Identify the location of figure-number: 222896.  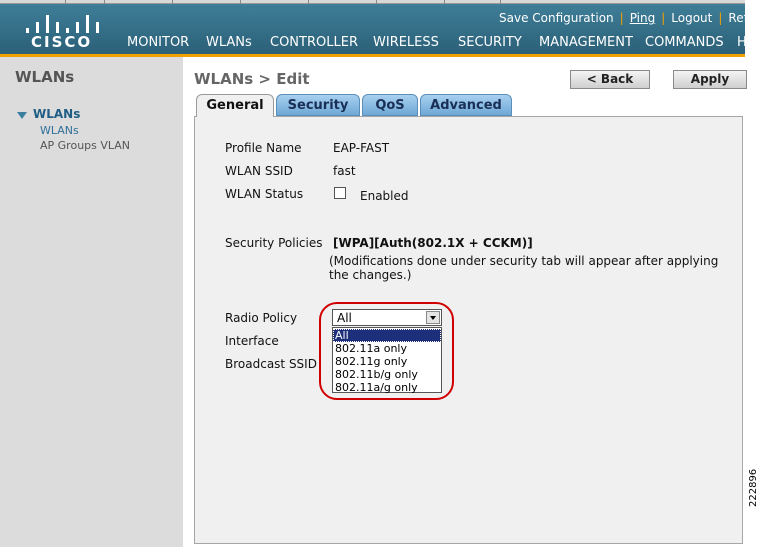
(753, 487).